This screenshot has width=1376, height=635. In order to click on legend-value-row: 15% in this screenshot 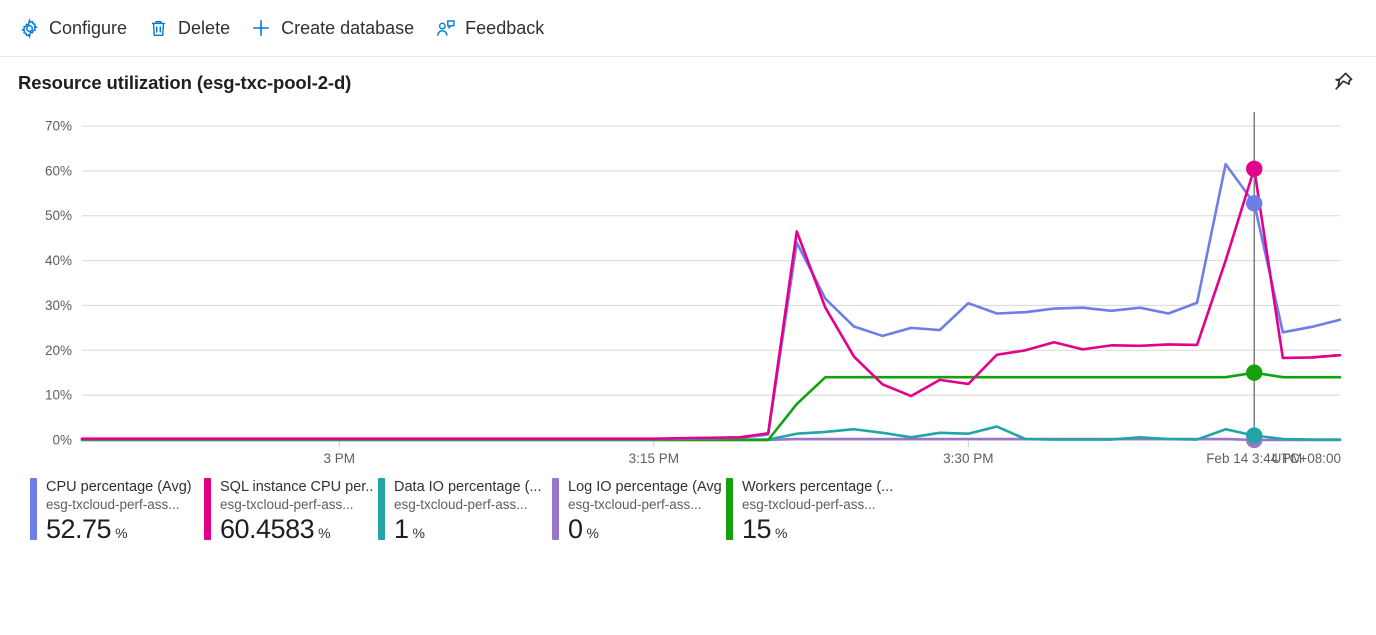, I will do `click(817, 529)`.